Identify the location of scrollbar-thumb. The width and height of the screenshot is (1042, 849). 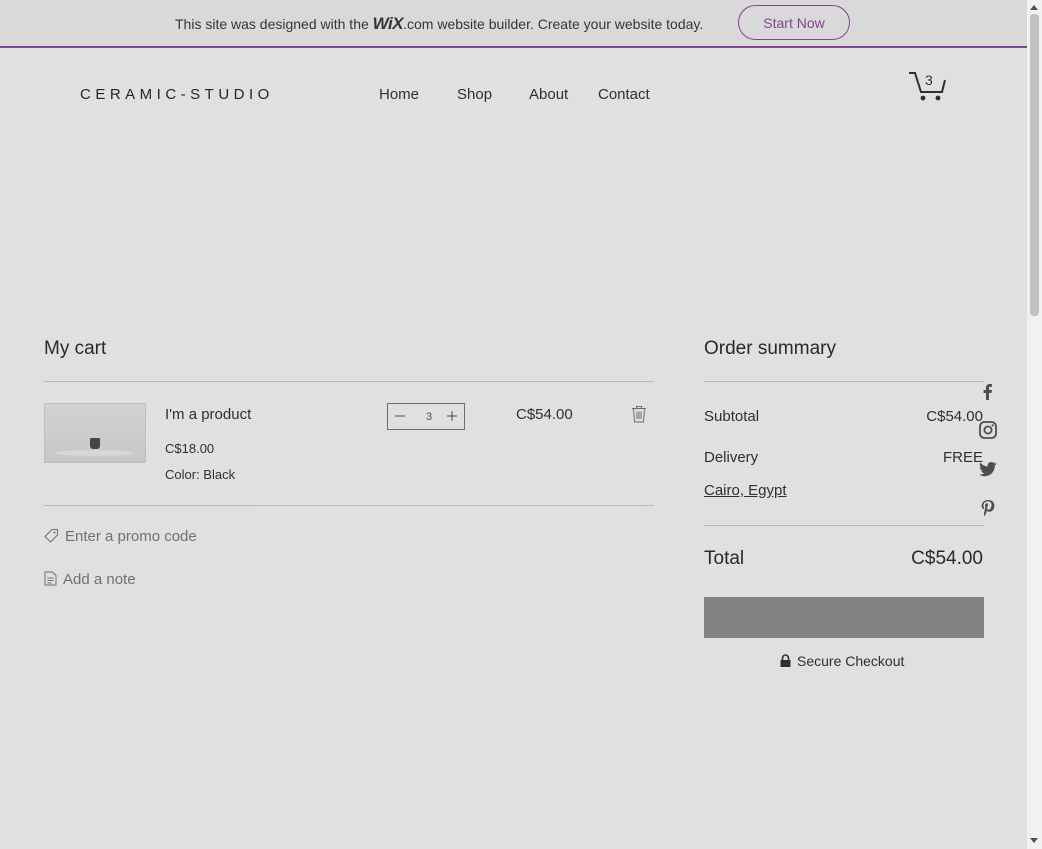
(1034, 165).